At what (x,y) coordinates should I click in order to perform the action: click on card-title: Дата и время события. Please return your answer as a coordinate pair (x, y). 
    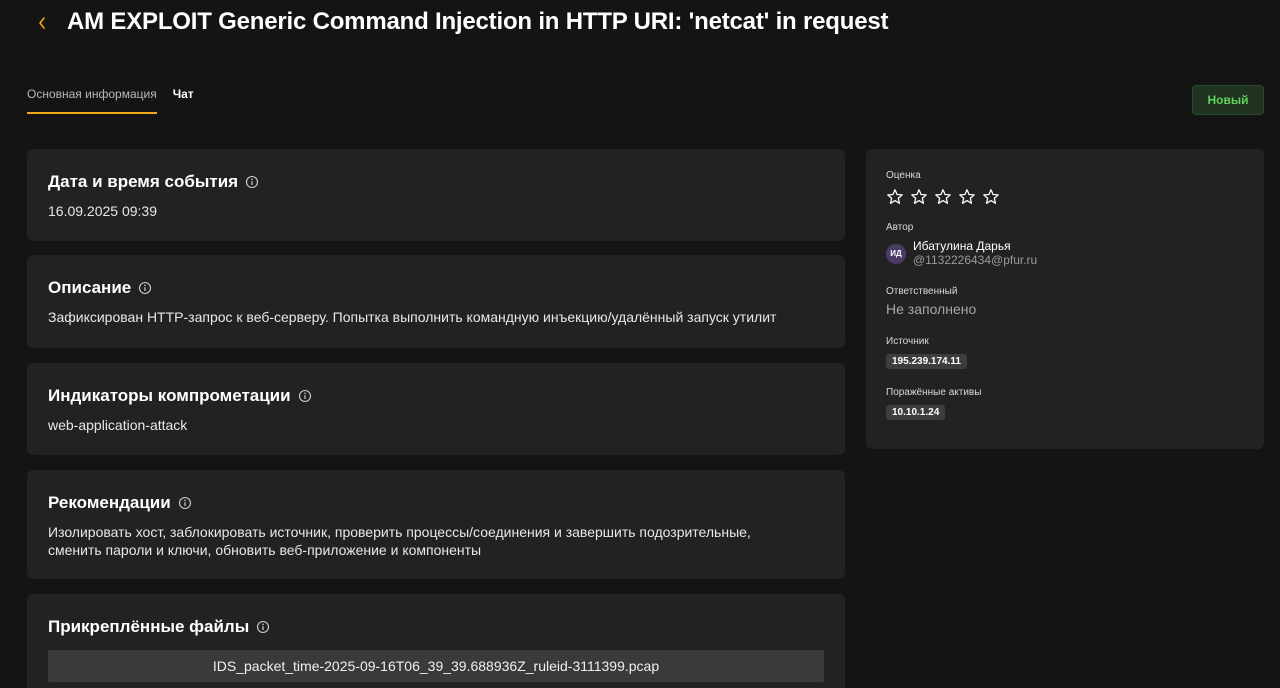
    Looking at the image, I should click on (143, 181).